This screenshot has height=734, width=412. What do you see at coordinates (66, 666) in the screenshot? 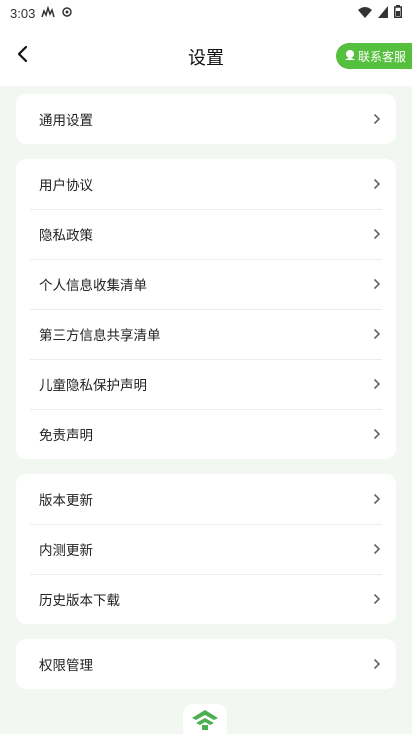
I see `row-label: 权限管理` at bounding box center [66, 666].